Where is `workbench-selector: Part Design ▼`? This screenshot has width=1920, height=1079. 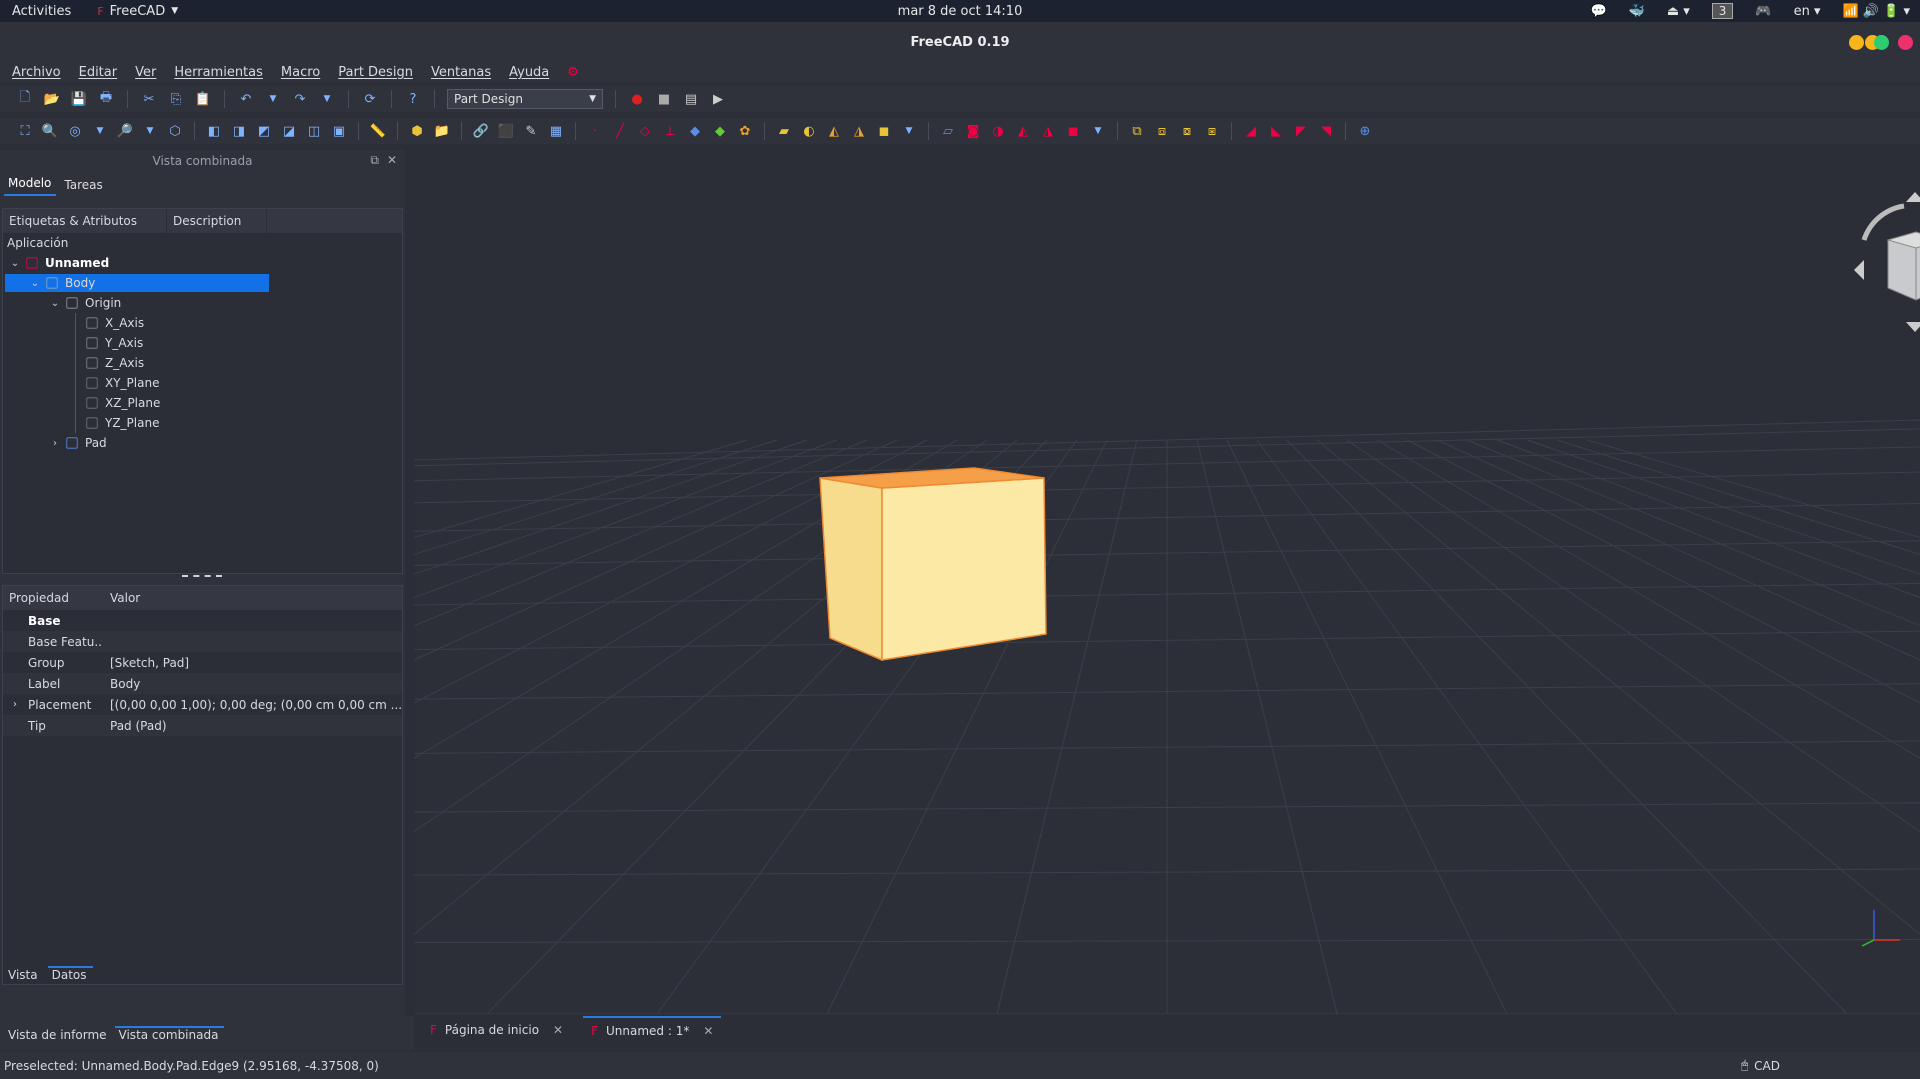
workbench-selector: Part Design ▼ is located at coordinates (525, 99).